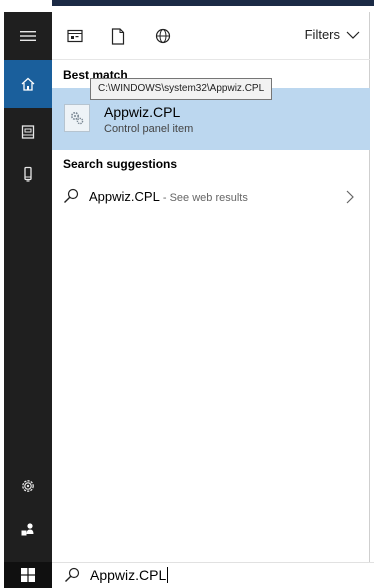 The width and height of the screenshot is (374, 588). I want to click on settings-icon, so click(28, 486).